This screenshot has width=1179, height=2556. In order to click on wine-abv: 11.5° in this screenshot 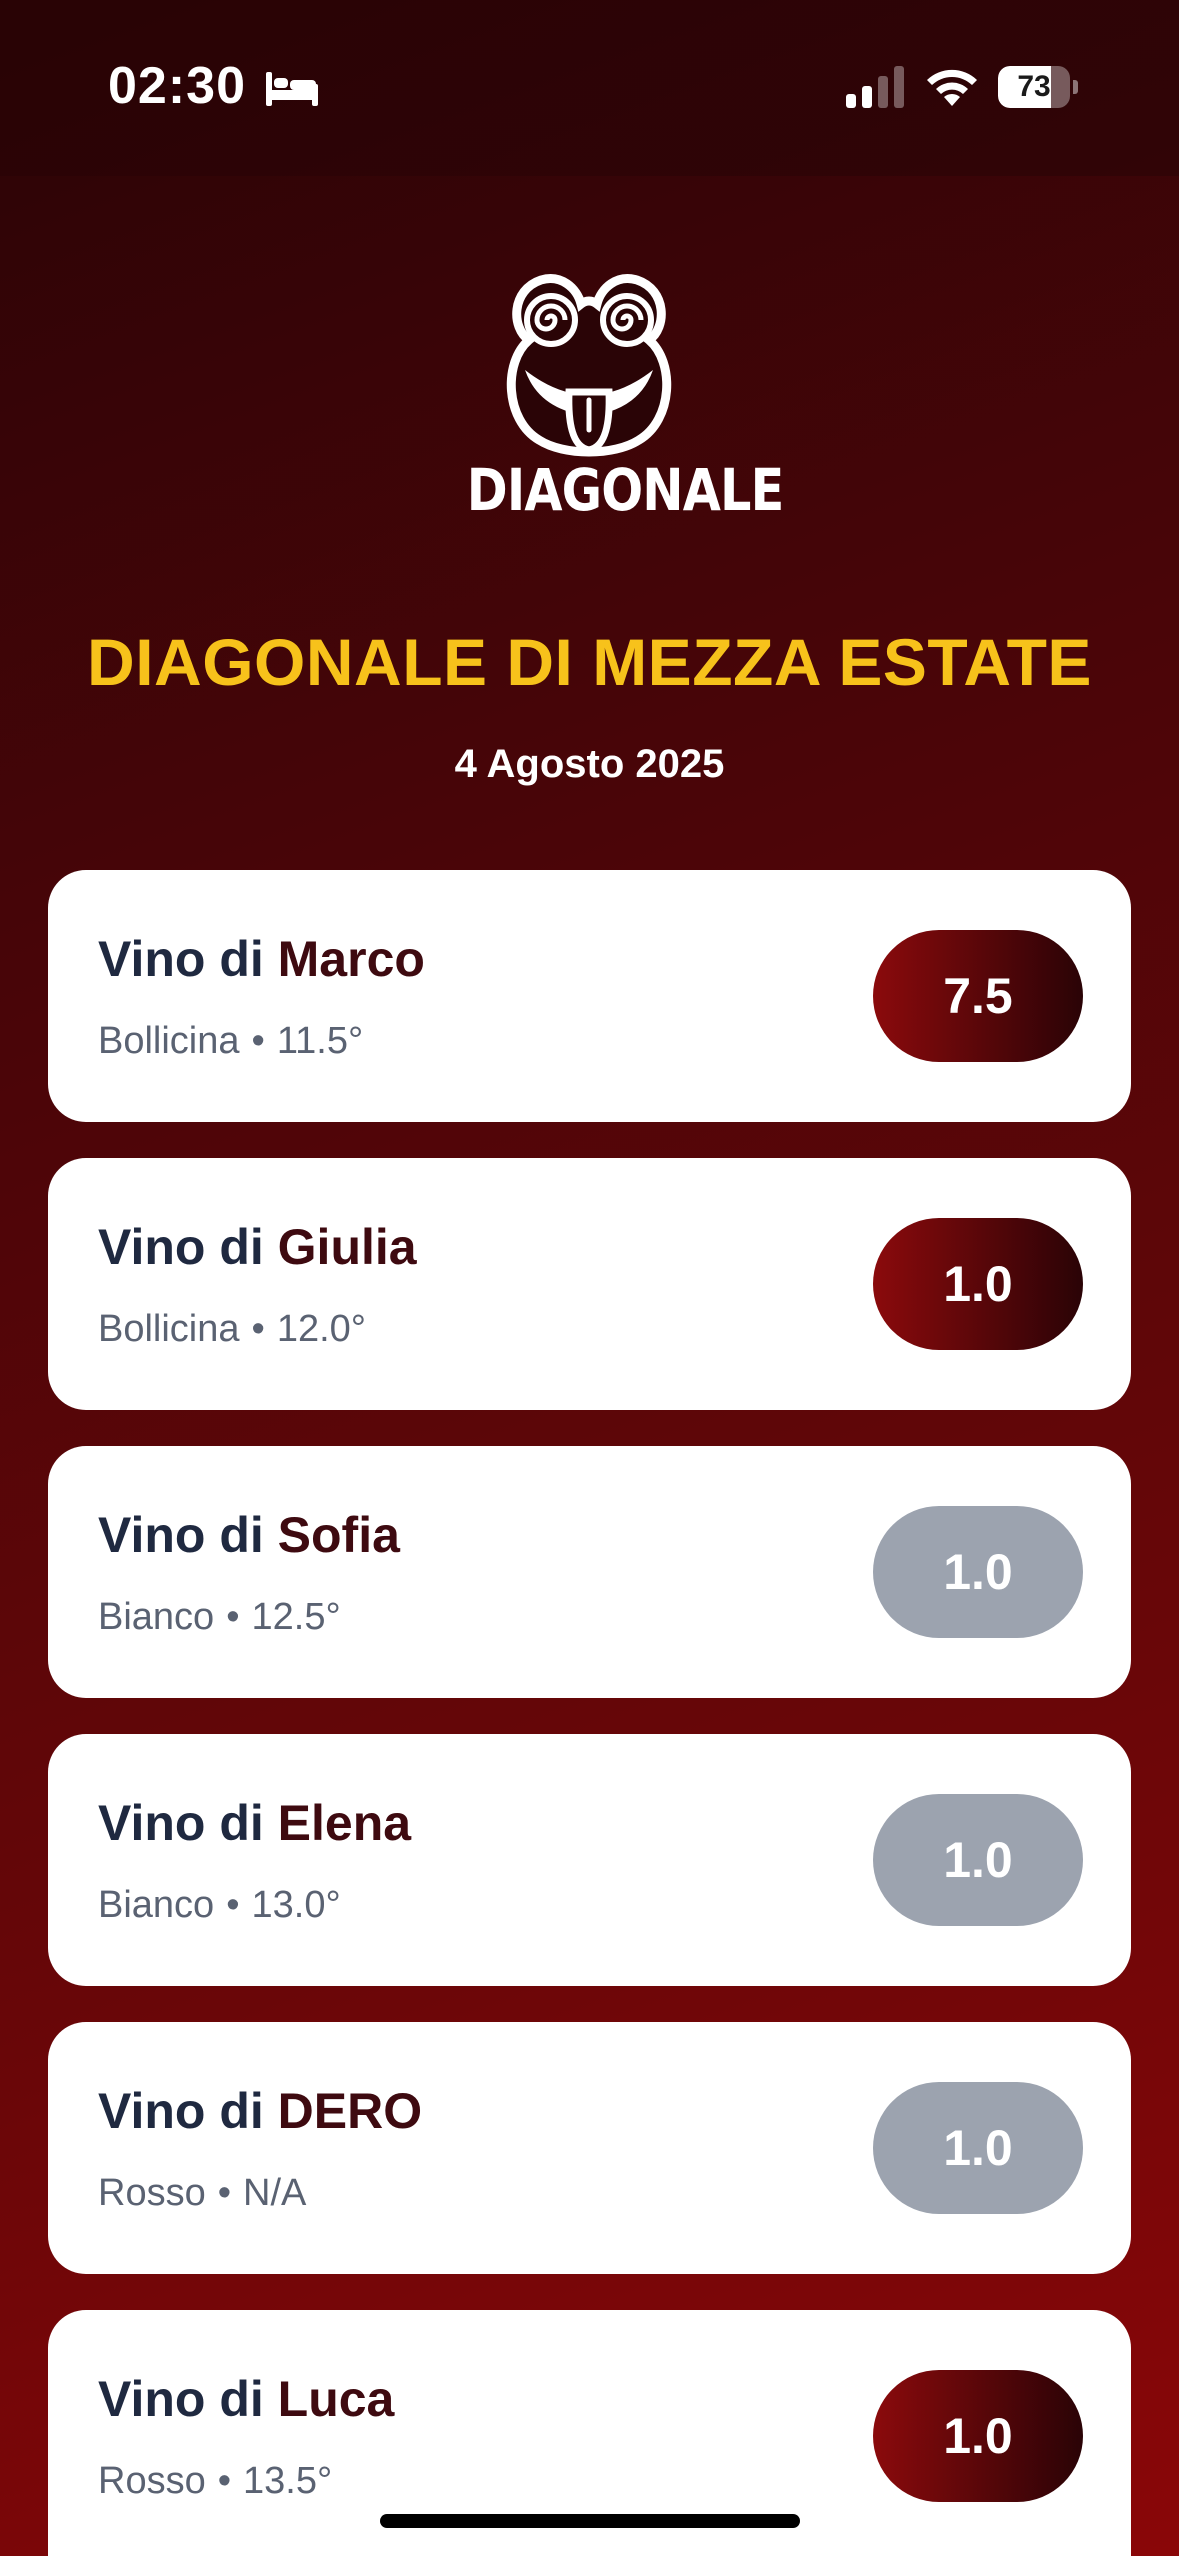, I will do `click(320, 1041)`.